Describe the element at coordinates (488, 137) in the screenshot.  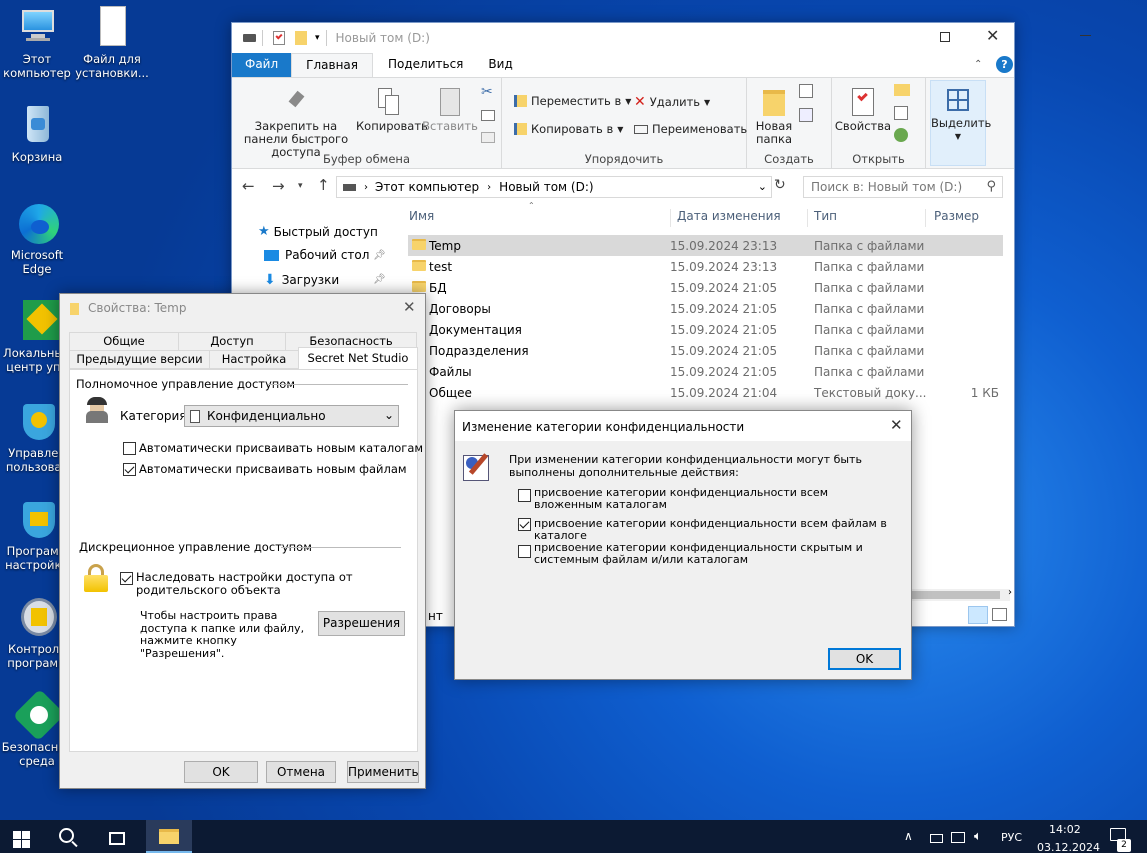
I see `paste-shortcut-icon` at that location.